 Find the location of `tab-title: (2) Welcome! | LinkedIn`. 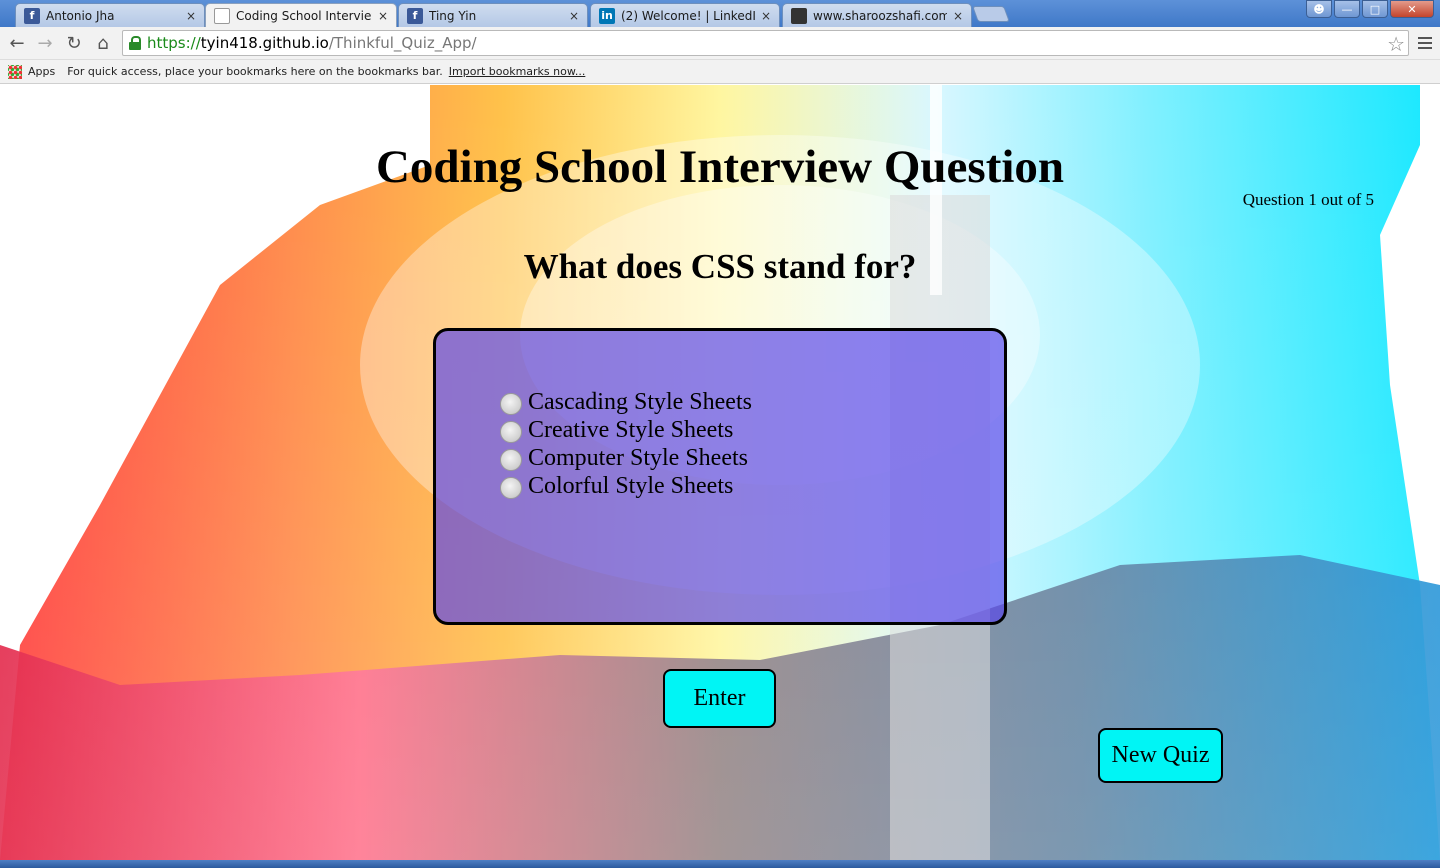

tab-title: (2) Welcome! | LinkedIn is located at coordinates (688, 15).